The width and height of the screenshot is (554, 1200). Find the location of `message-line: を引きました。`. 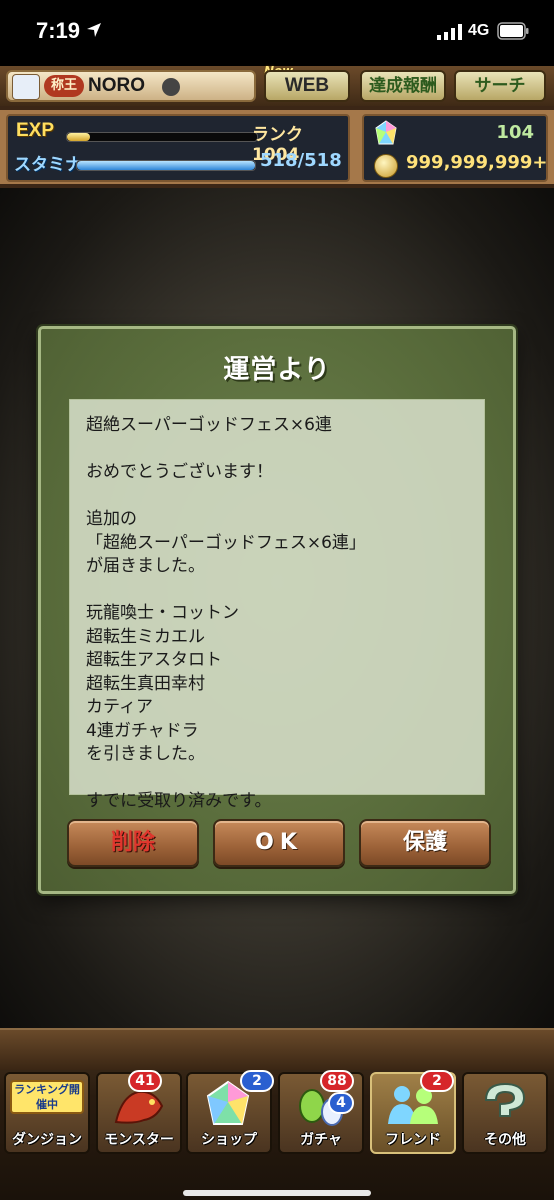

message-line: を引きました。 is located at coordinates (145, 754).